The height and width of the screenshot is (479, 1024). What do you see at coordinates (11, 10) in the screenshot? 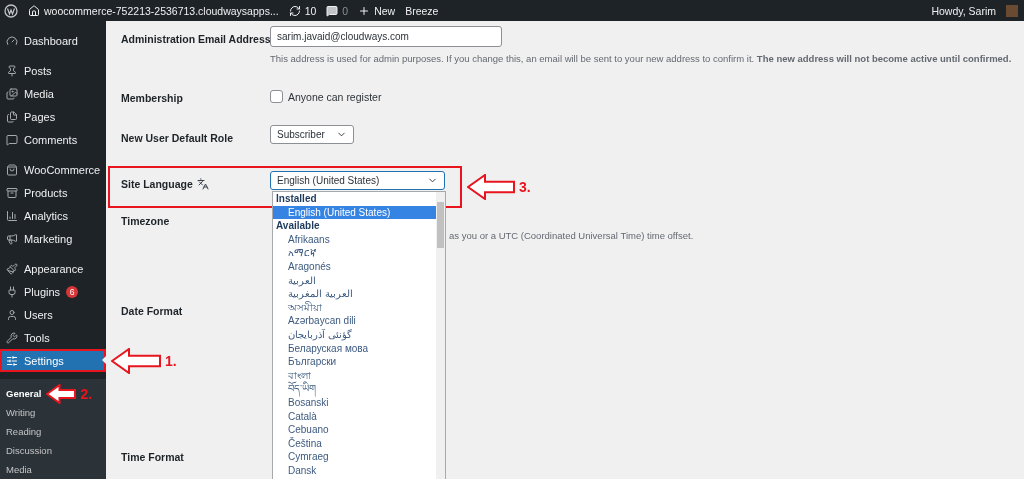
I see `logo-icon` at bounding box center [11, 10].